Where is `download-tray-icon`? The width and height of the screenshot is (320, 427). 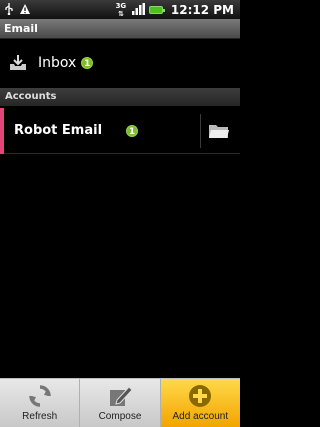 download-tray-icon is located at coordinates (18, 63).